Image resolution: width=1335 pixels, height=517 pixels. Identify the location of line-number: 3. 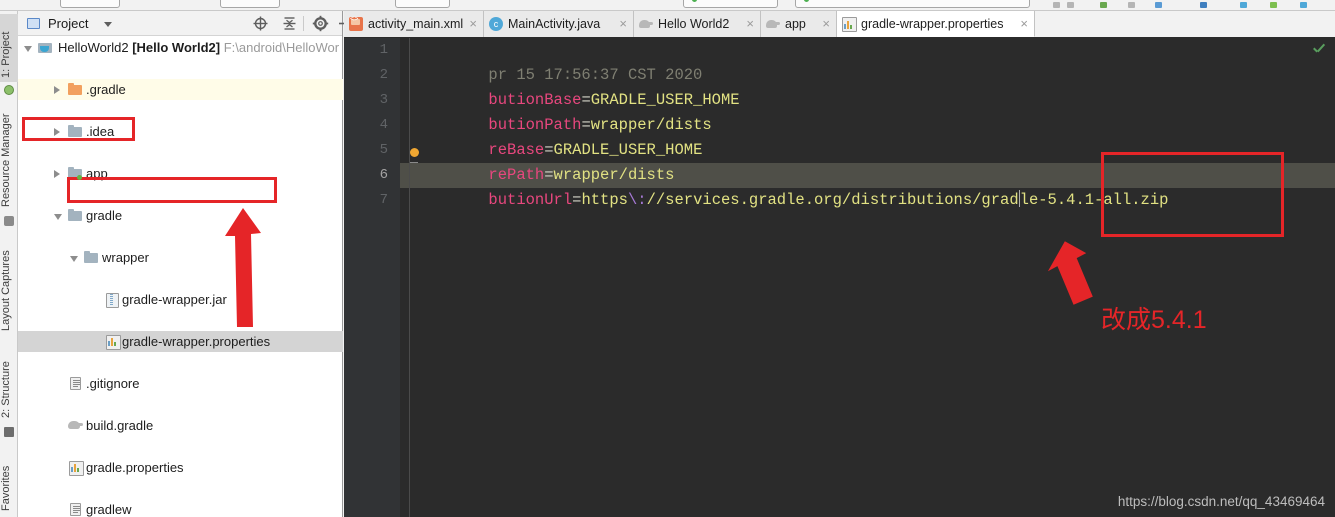
(383, 100).